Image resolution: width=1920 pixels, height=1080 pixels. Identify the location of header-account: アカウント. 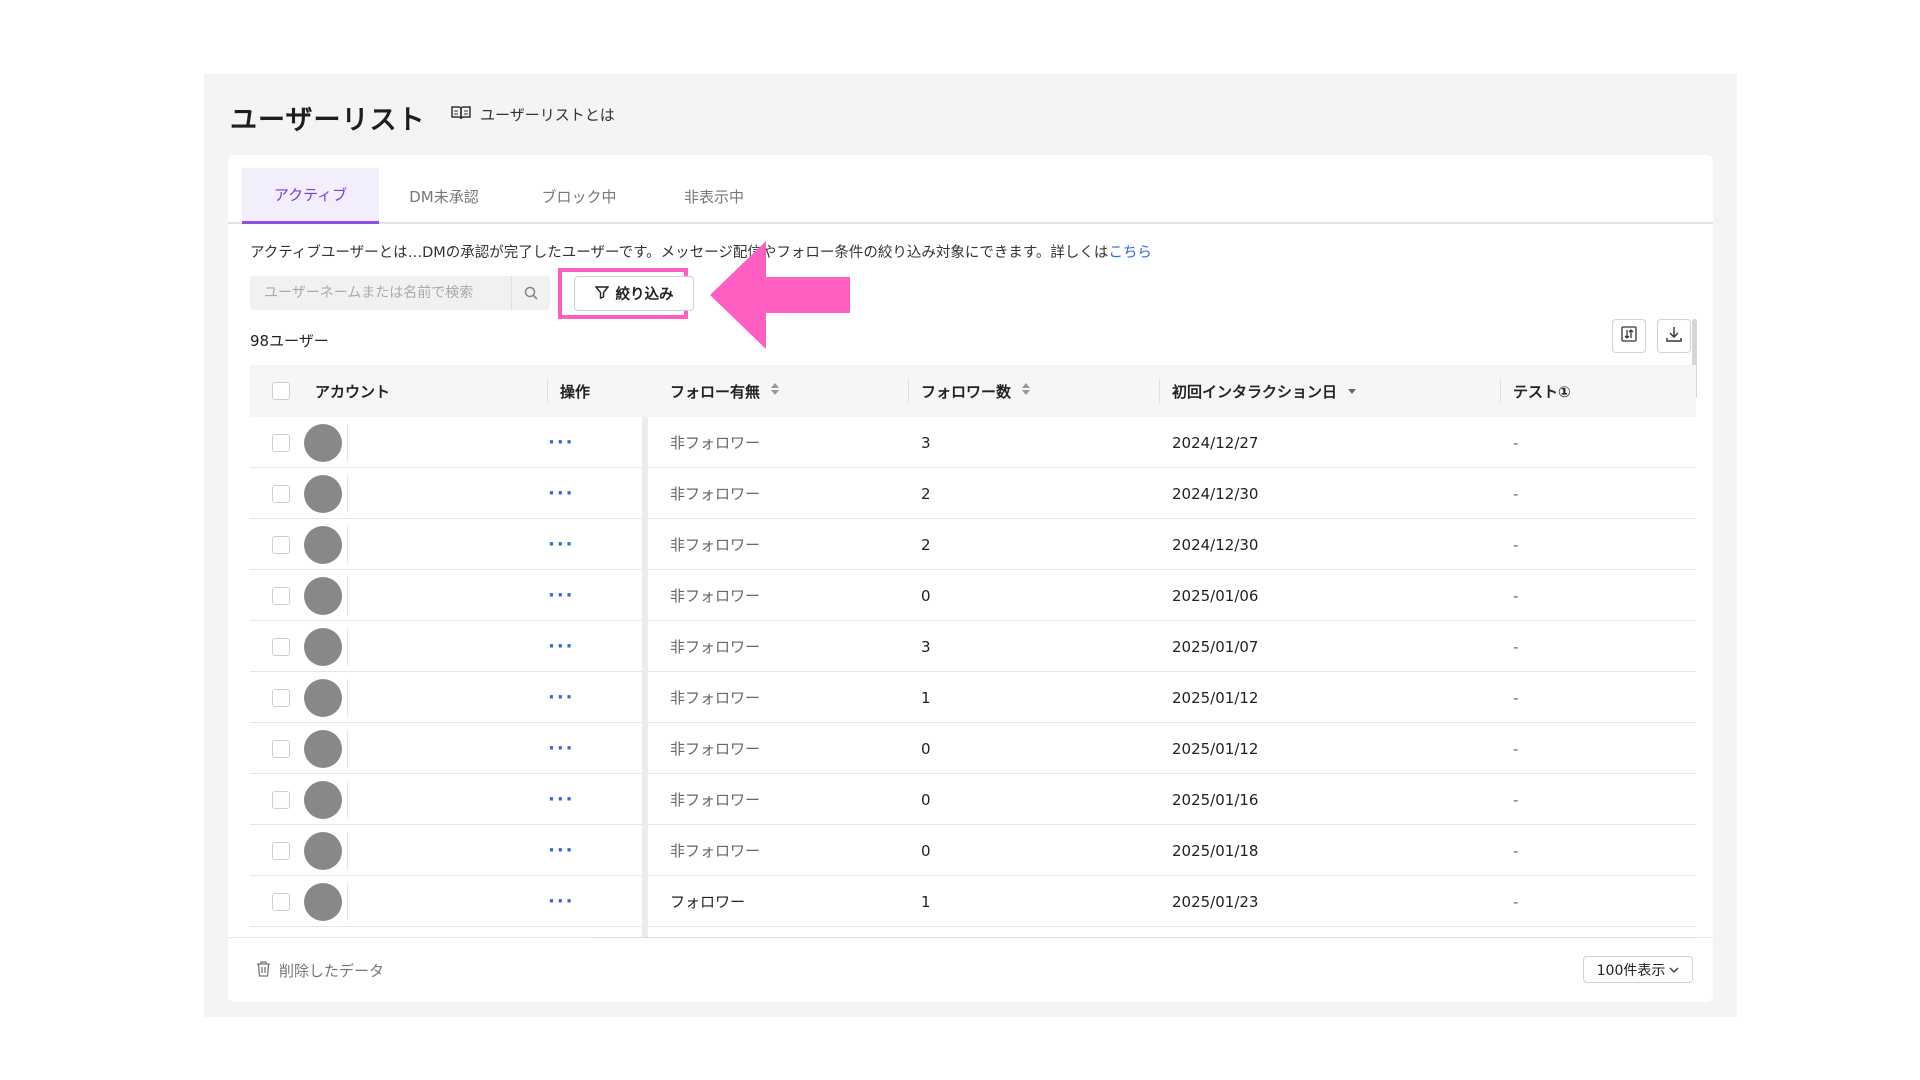
(352, 391).